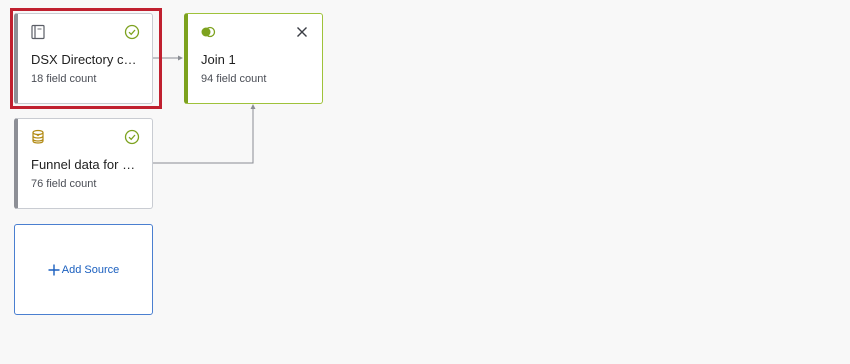  I want to click on join-circles-icon, so click(208, 32).